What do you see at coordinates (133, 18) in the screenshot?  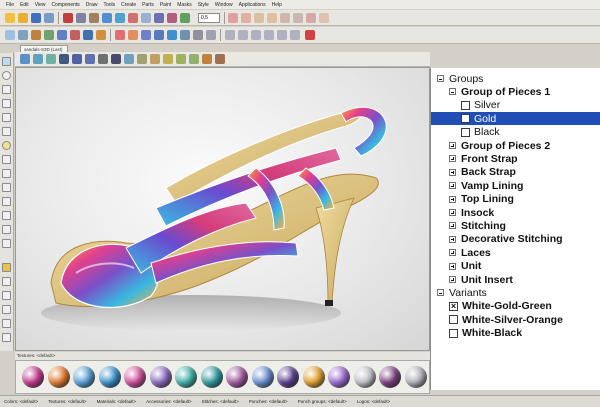 I see `delete-icon` at bounding box center [133, 18].